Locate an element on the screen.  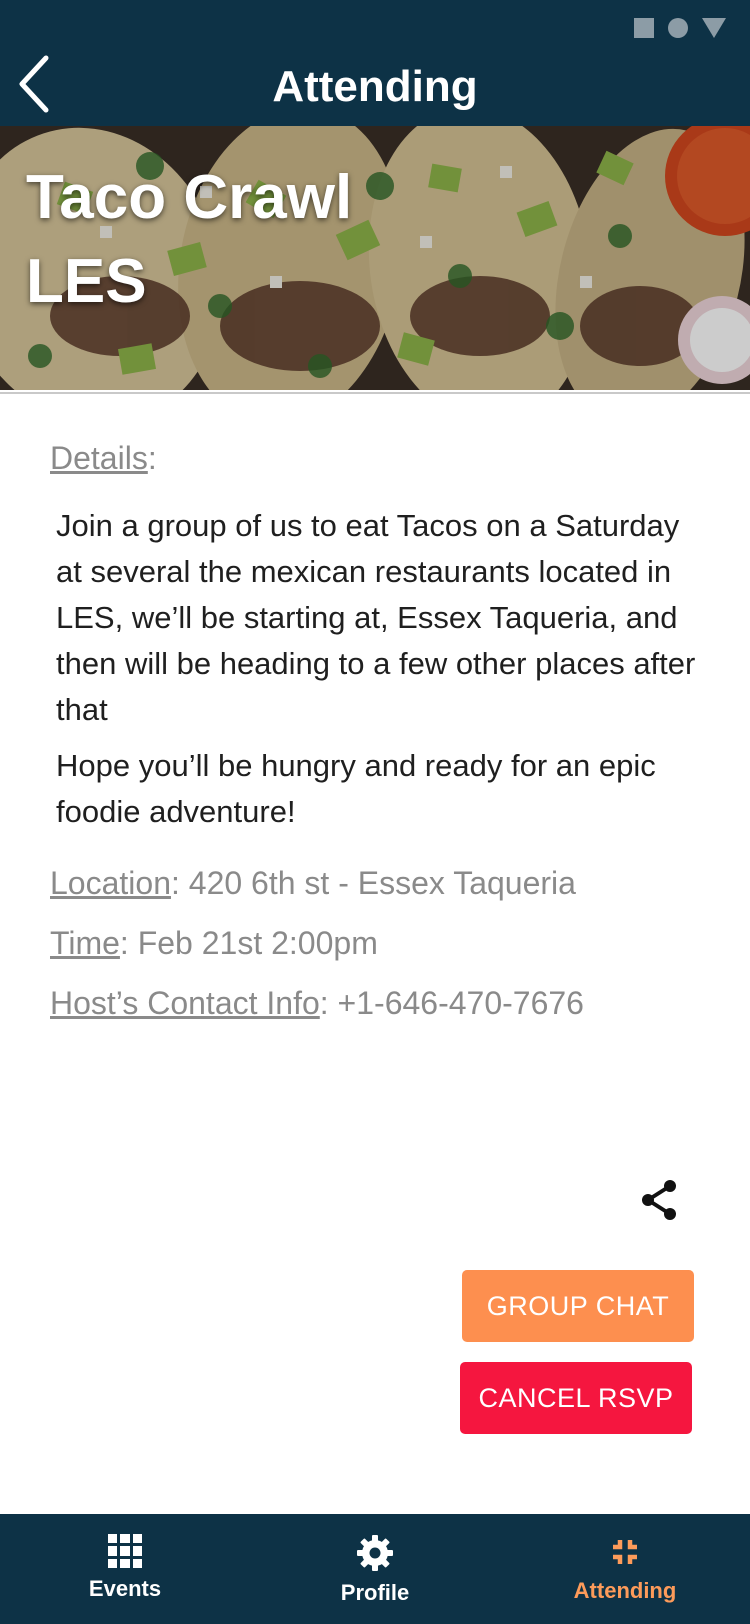
gear-icon is located at coordinates (375, 1553).